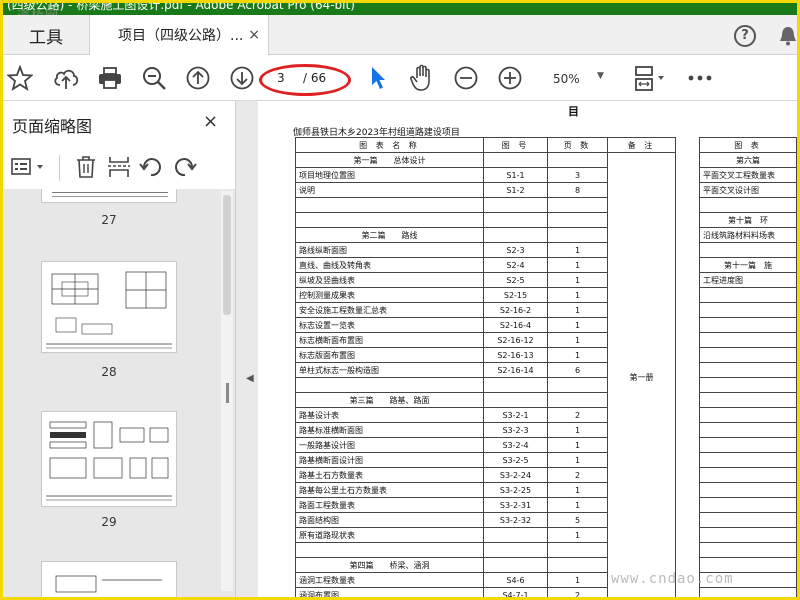 The width and height of the screenshot is (800, 600). What do you see at coordinates (389, 445) in the screenshot?
I see `cell-name: 一般路基设计图` at bounding box center [389, 445].